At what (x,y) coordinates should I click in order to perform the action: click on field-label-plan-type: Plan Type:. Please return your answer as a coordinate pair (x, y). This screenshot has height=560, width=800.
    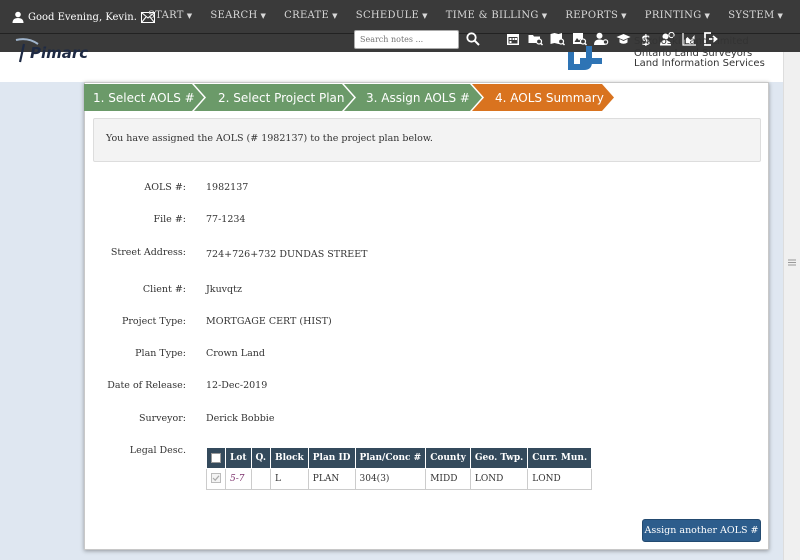
    Looking at the image, I should click on (160, 353).